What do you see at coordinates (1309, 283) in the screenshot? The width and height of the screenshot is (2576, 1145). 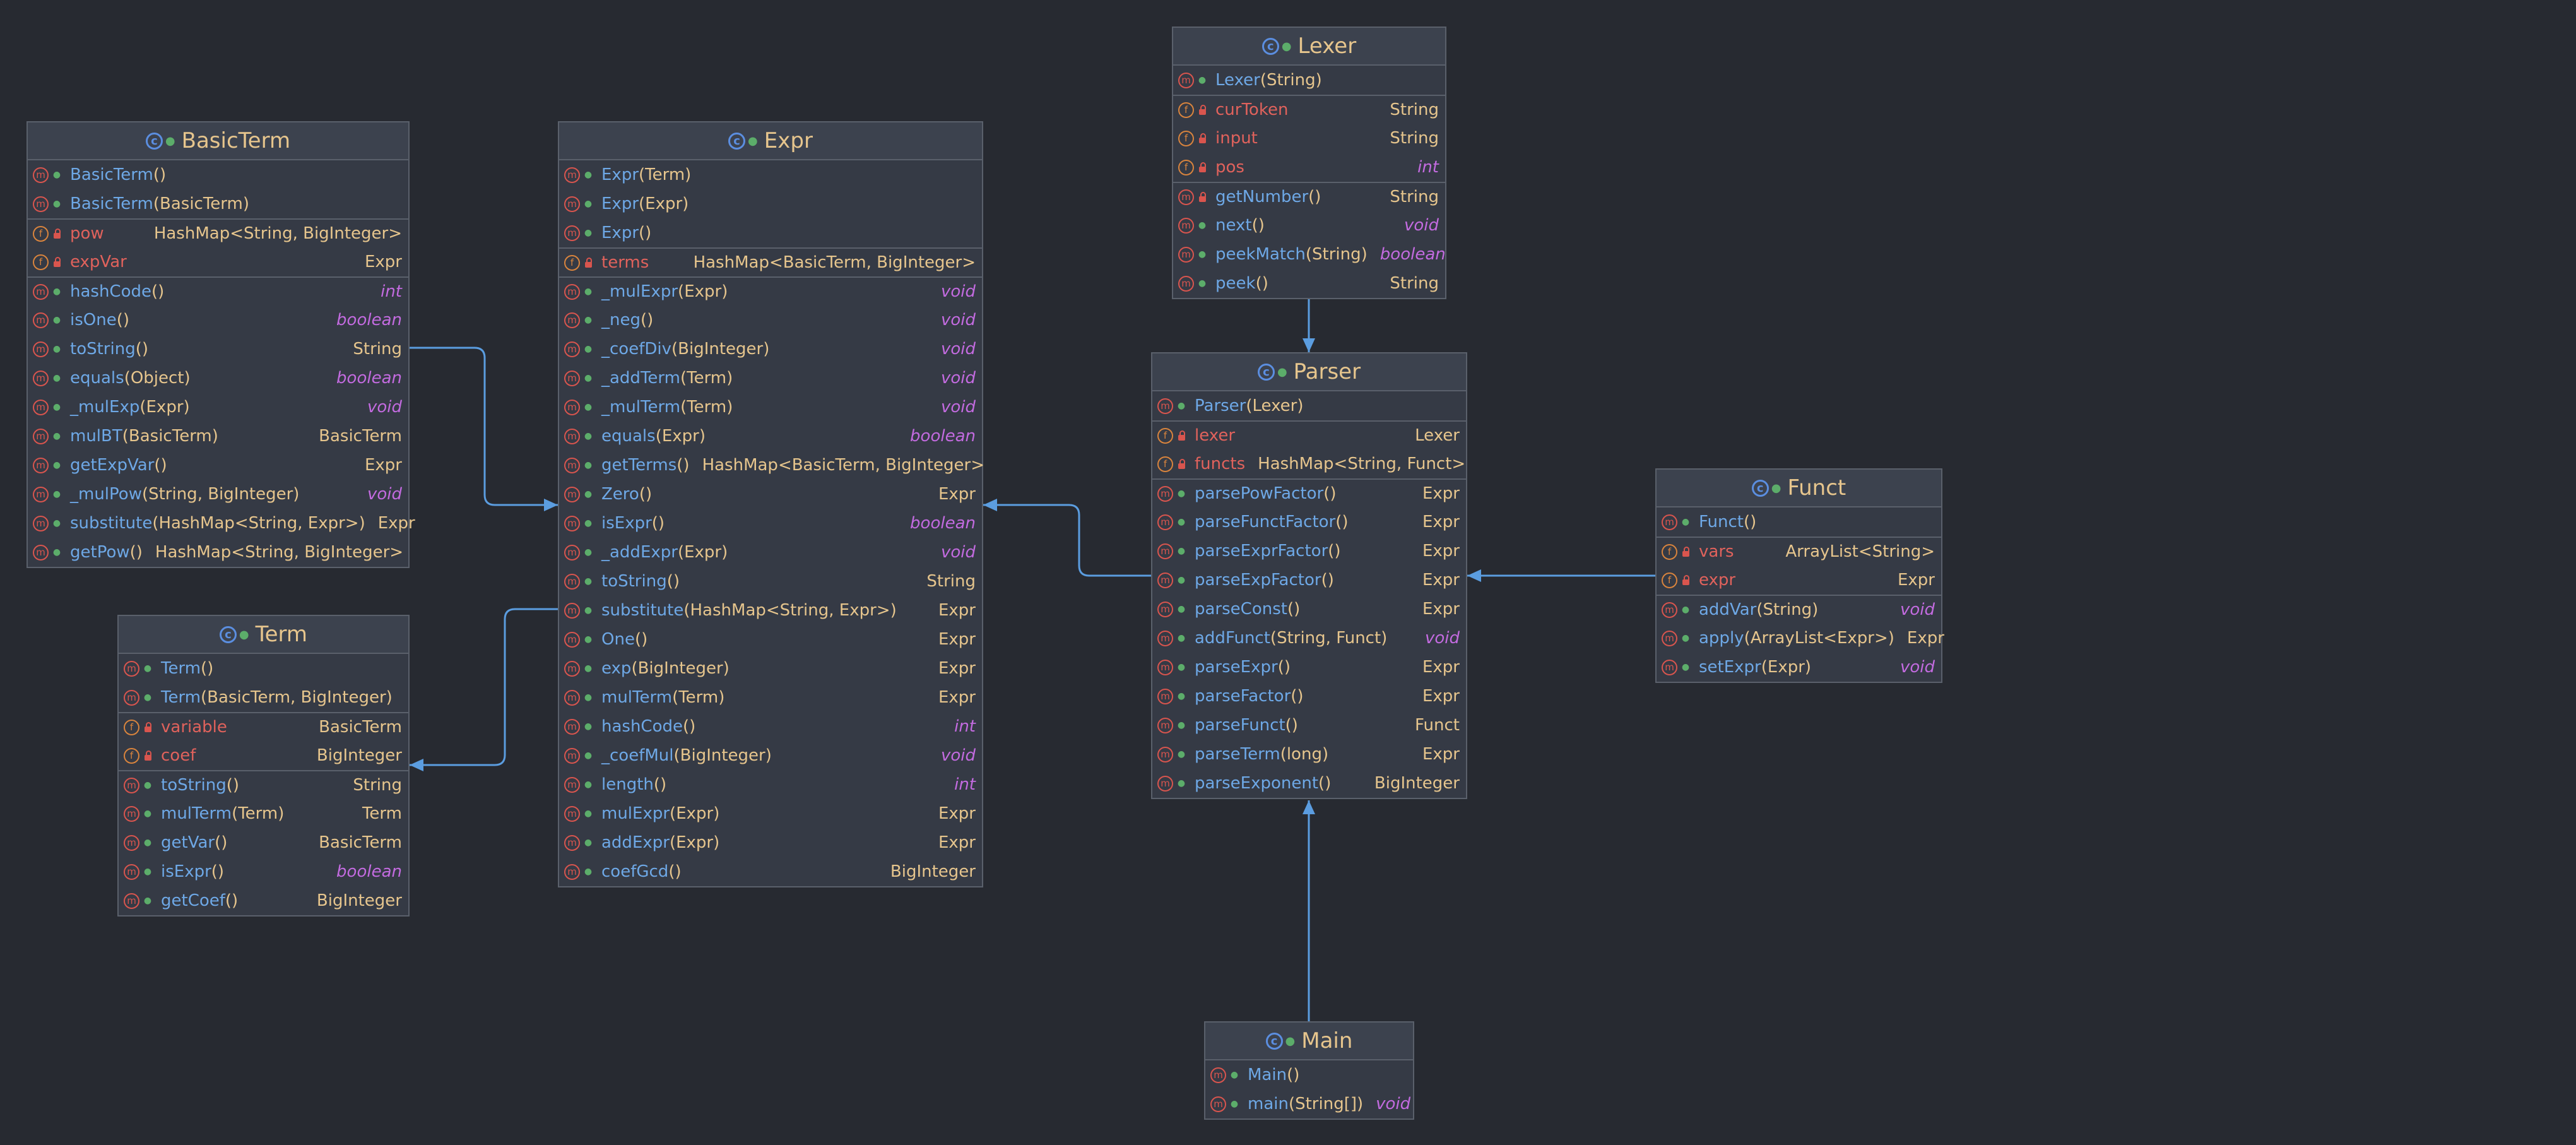 I see `method-row-peek: m ● peek() String` at bounding box center [1309, 283].